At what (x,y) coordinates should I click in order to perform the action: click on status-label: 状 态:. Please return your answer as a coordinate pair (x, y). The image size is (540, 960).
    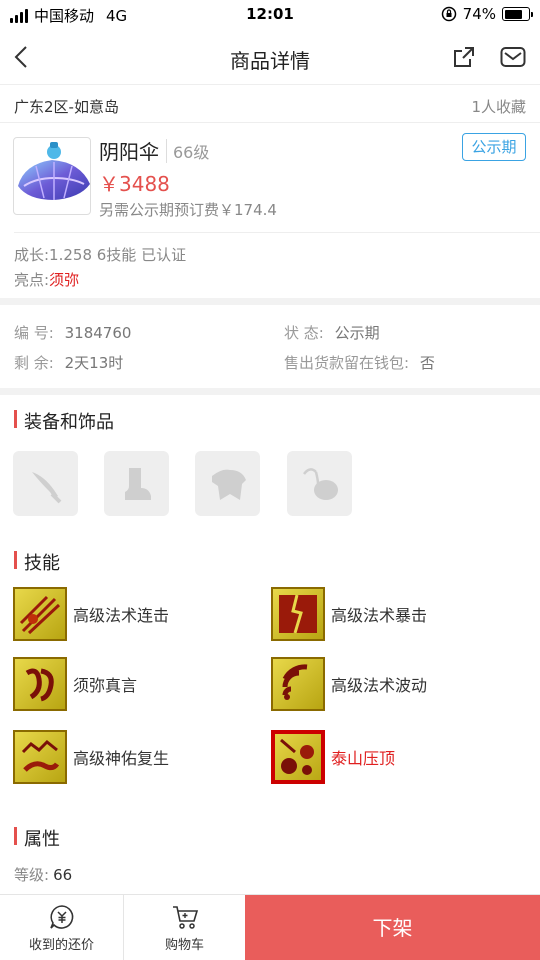
    Looking at the image, I should click on (304, 333).